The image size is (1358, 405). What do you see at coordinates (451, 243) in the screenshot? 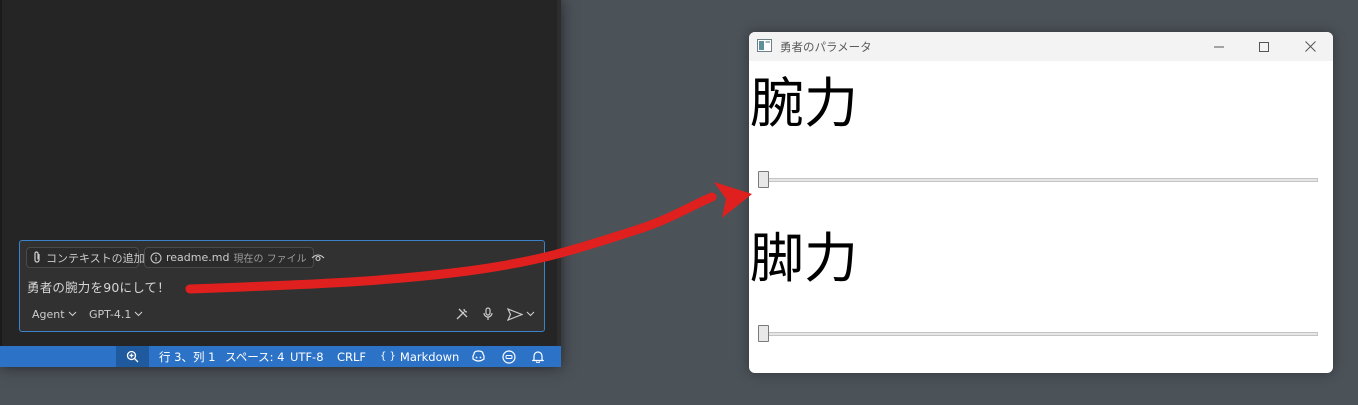
I see `annotation-arrow-stroke` at bounding box center [451, 243].